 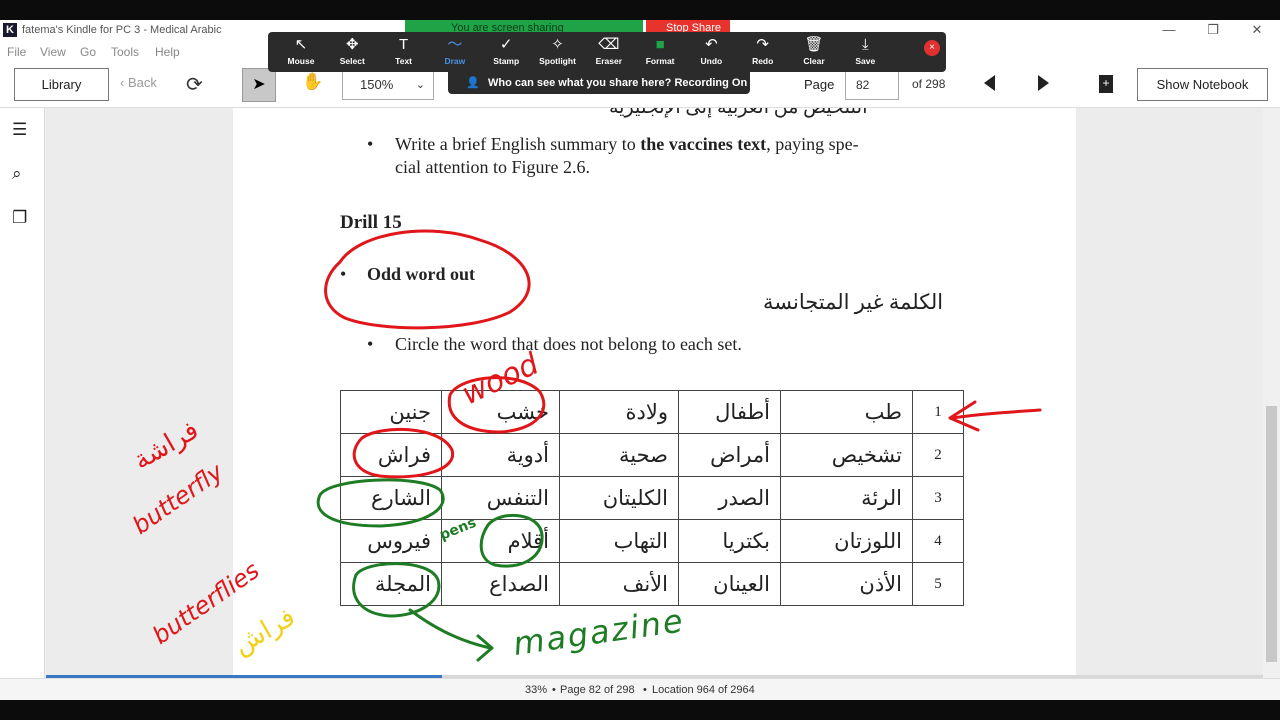 I want to click on zoom-tool-label: Mouse, so click(x=301, y=61).